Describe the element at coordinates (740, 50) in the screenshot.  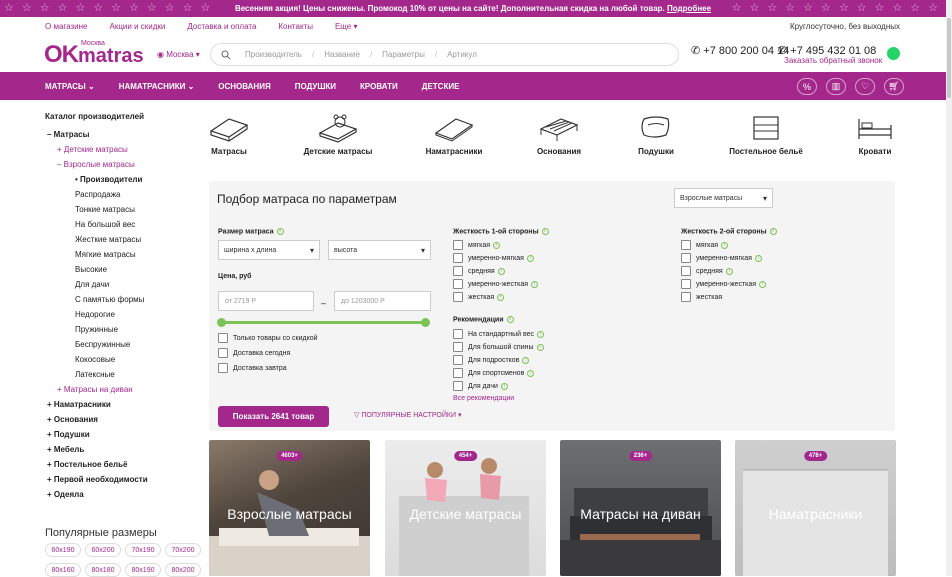
I see `phone-1: ✆ +7 800 200 04 14` at that location.